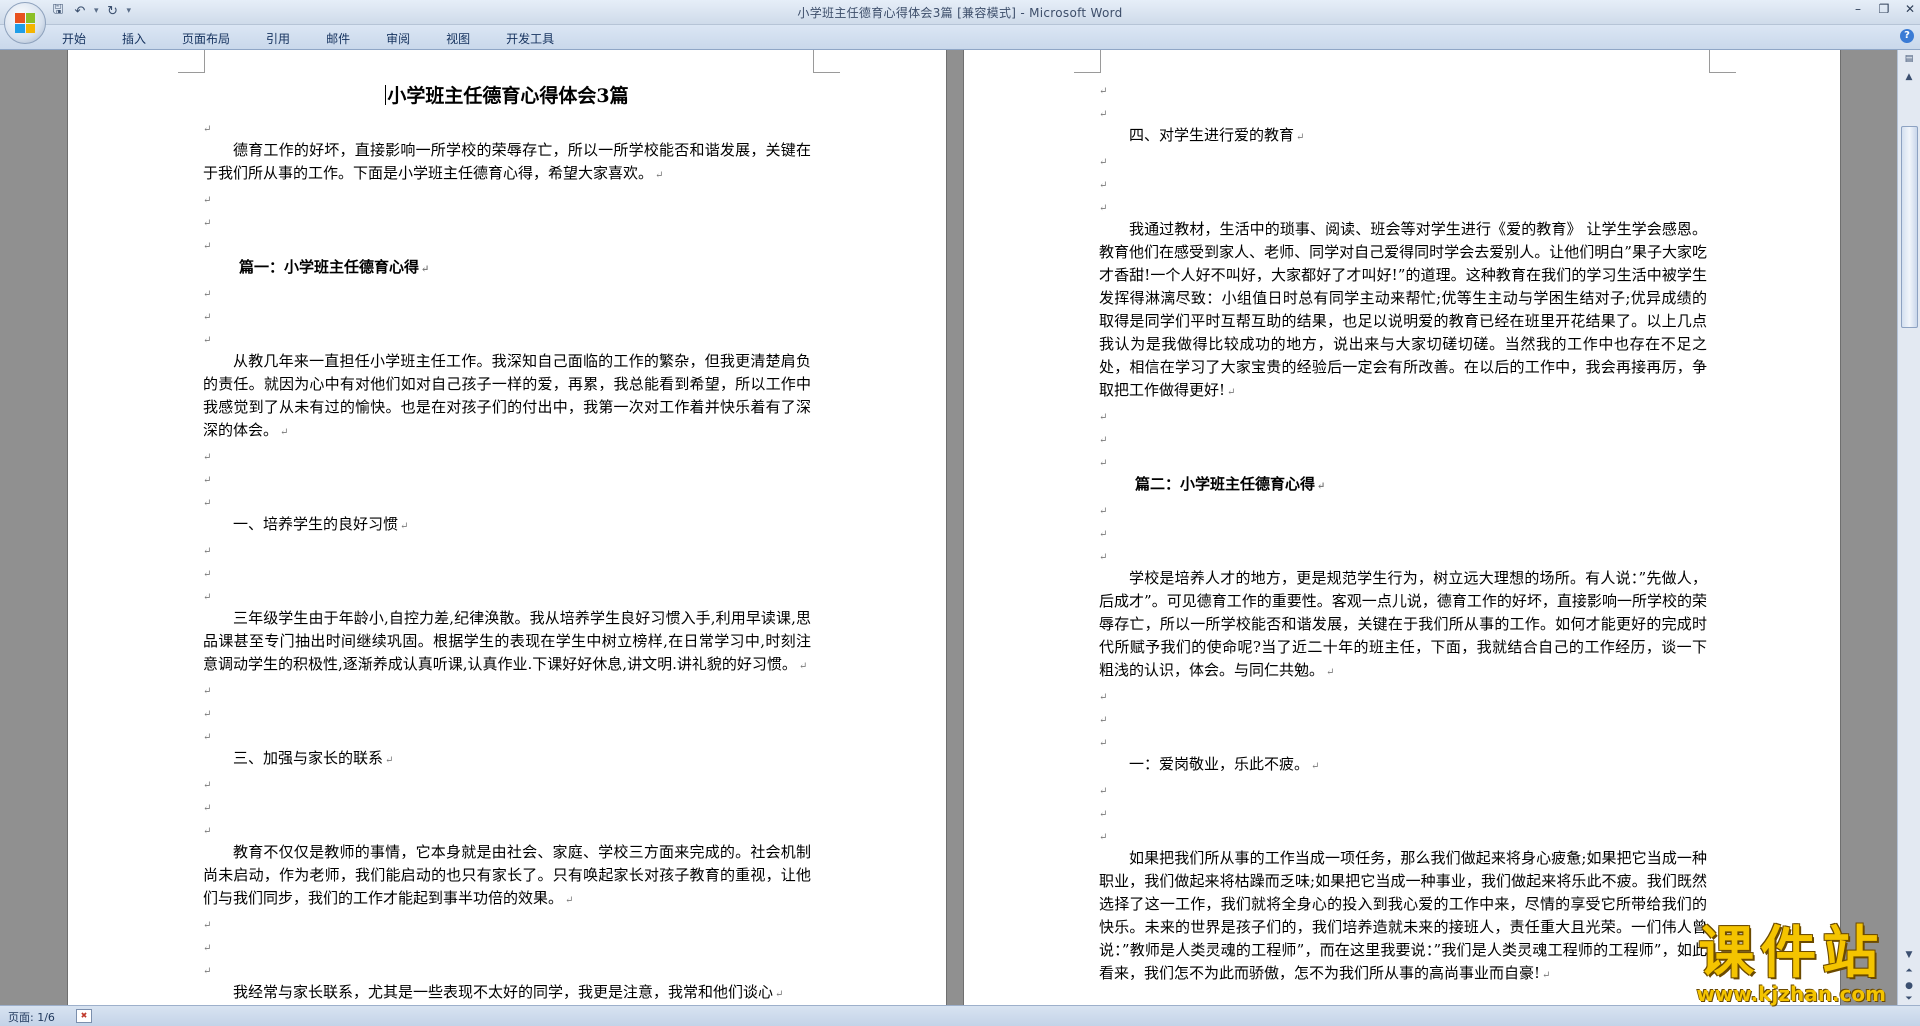  Describe the element at coordinates (1909, 227) in the screenshot. I see `scroll-thumb` at that location.